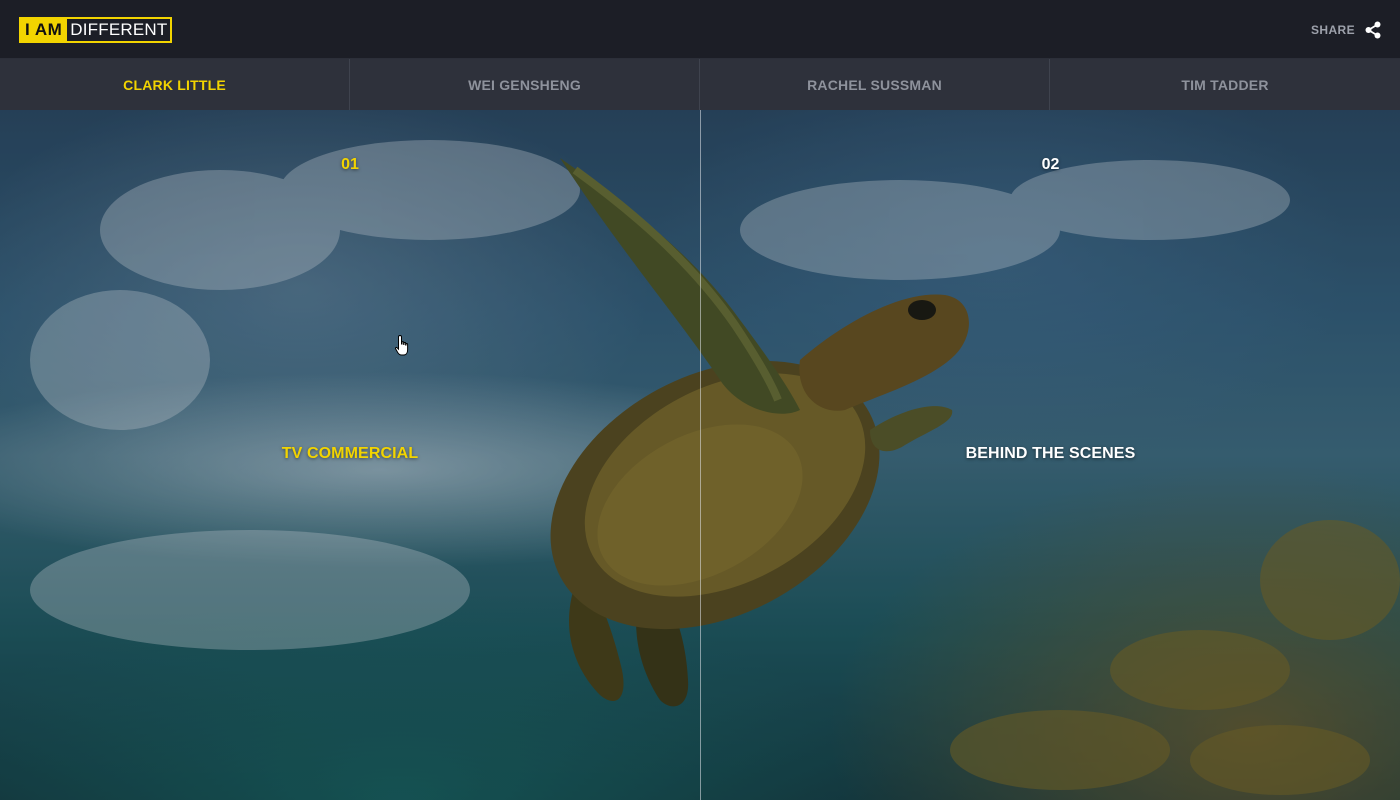  I want to click on hand-cursor-icon, so click(401, 345).